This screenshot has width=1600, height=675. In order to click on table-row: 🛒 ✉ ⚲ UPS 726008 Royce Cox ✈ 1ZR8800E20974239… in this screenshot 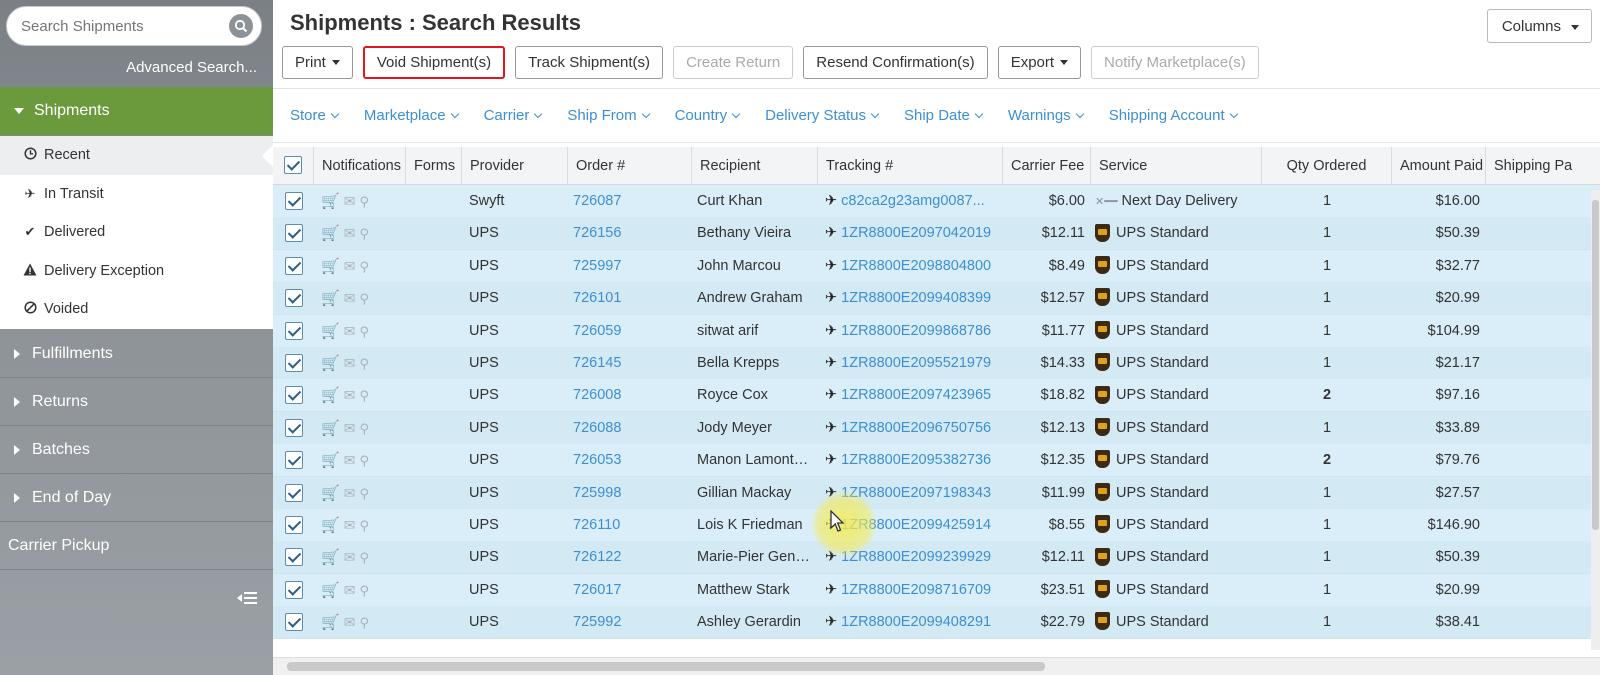, I will do `click(936, 396)`.